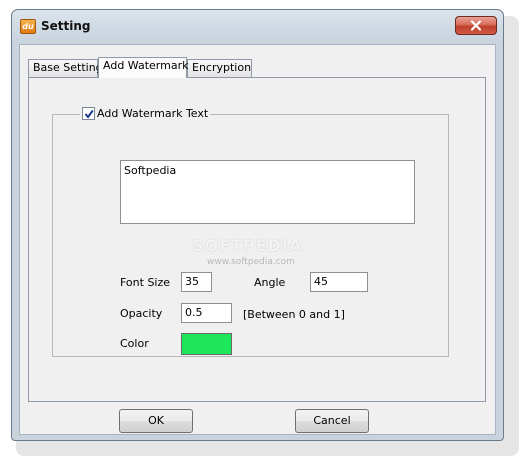  Describe the element at coordinates (270, 282) in the screenshot. I see `angle-label: Angle` at that location.